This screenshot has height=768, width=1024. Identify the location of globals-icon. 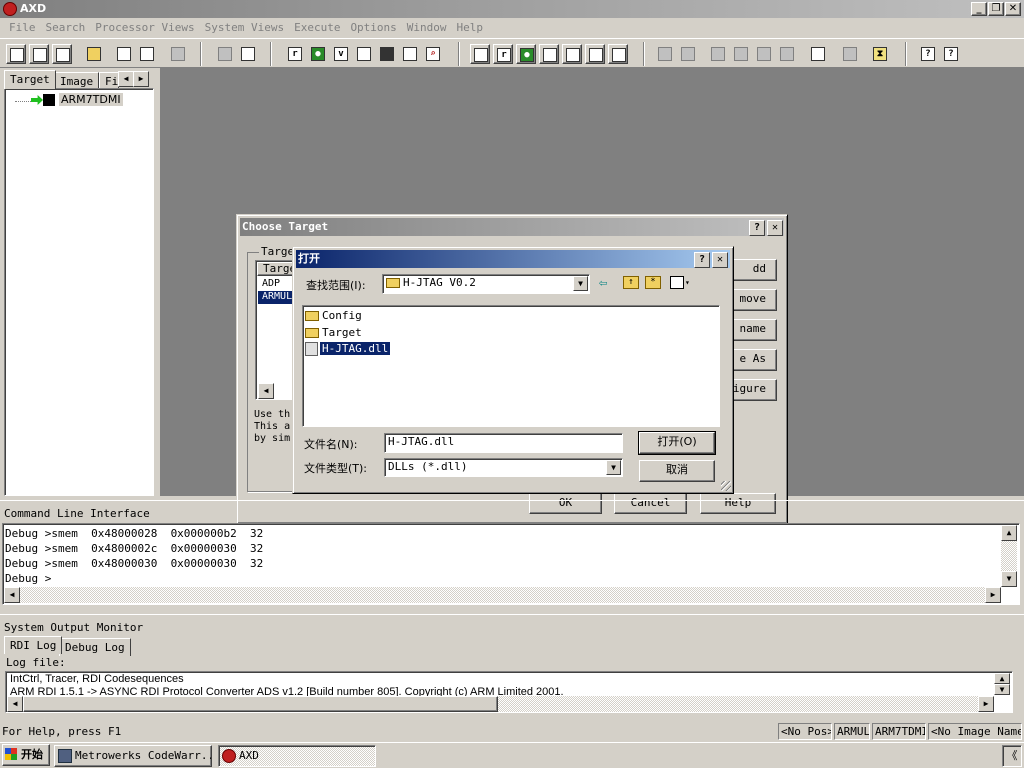
(618, 54).